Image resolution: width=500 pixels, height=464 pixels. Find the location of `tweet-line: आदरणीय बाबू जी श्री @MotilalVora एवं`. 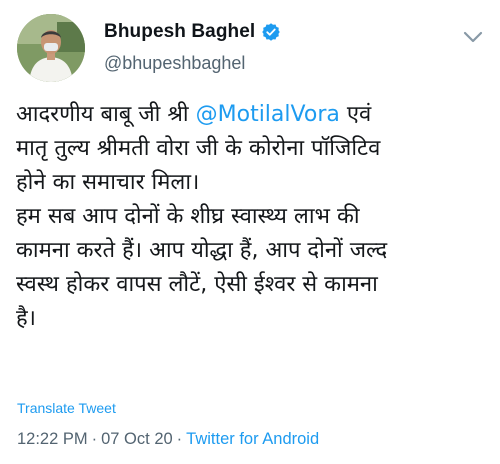

tweet-line: आदरणीय बाबू जी श्री @MotilalVora एवं is located at coordinates (251, 115).